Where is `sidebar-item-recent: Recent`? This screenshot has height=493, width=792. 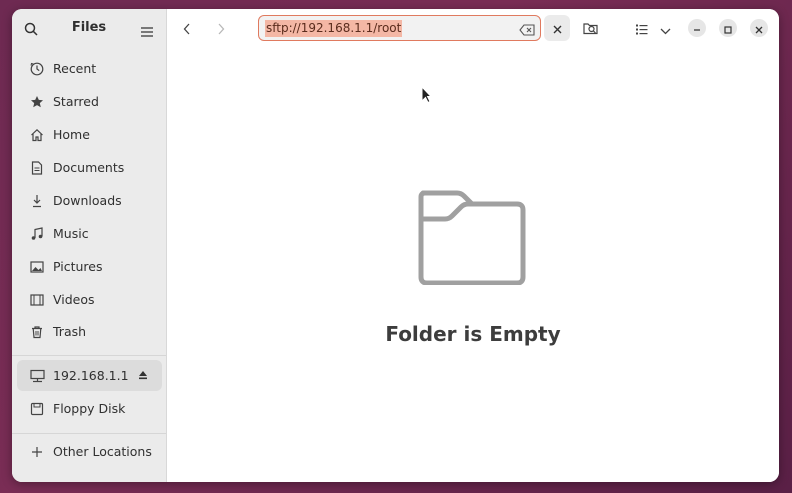
sidebar-item-recent: Recent is located at coordinates (89, 68).